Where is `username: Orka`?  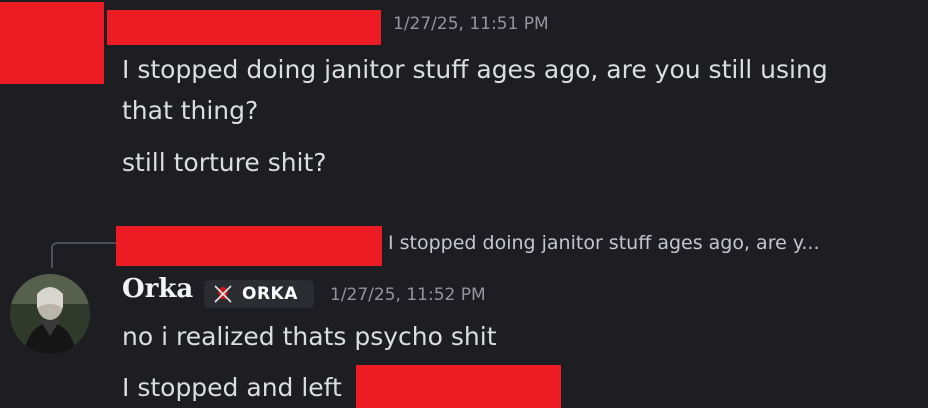 username: Orka is located at coordinates (157, 289).